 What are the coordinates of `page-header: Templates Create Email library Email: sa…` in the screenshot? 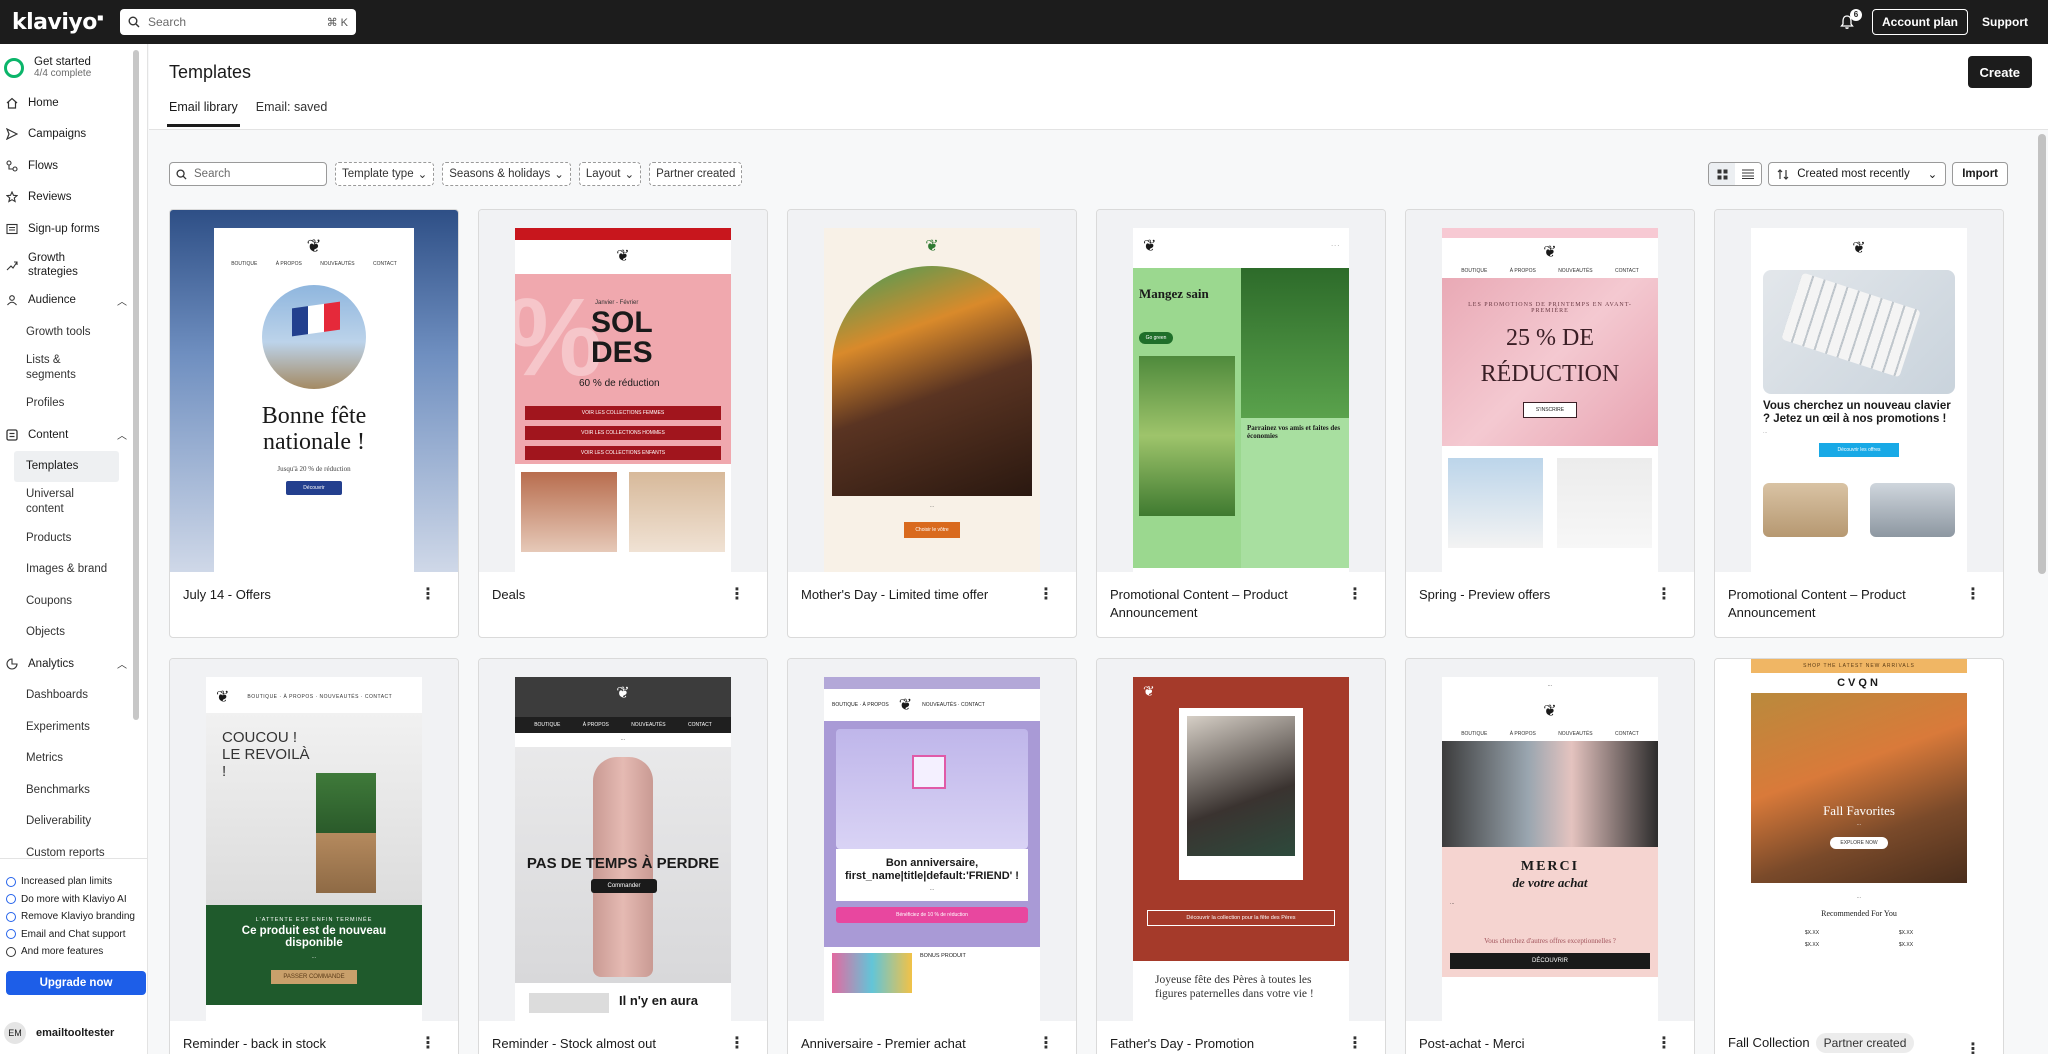 It's located at (1098, 87).